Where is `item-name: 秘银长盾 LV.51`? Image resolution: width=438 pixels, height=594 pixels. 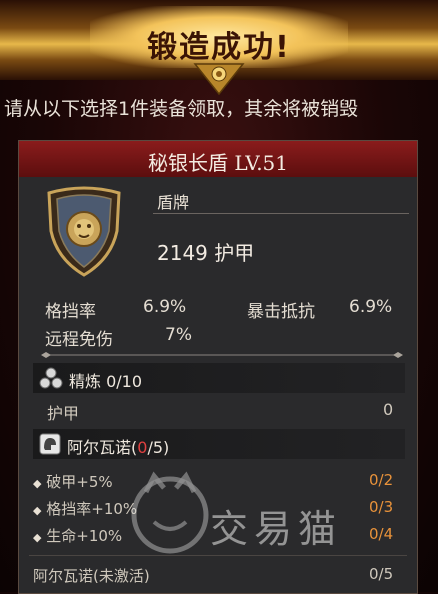 item-name: 秘银长盾 LV.51 is located at coordinates (218, 163).